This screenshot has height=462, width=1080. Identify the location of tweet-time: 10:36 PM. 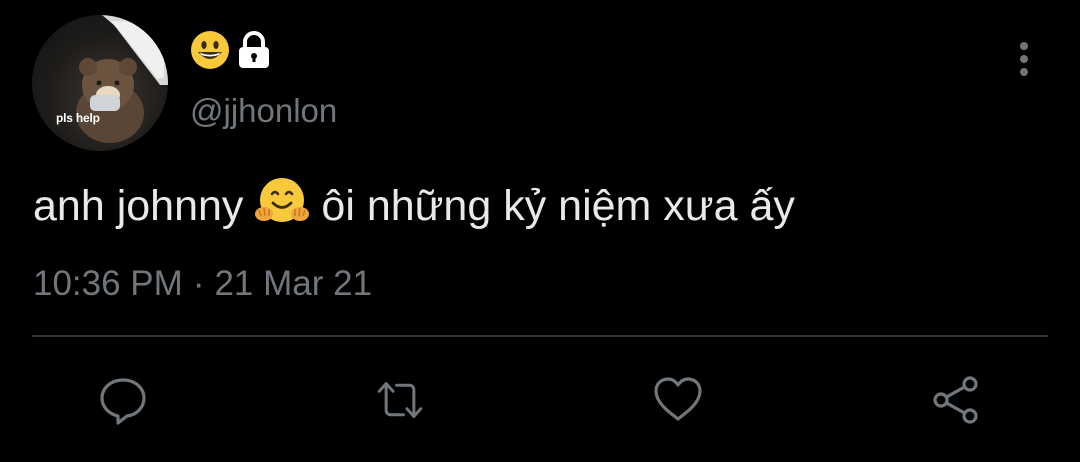
(108, 283).